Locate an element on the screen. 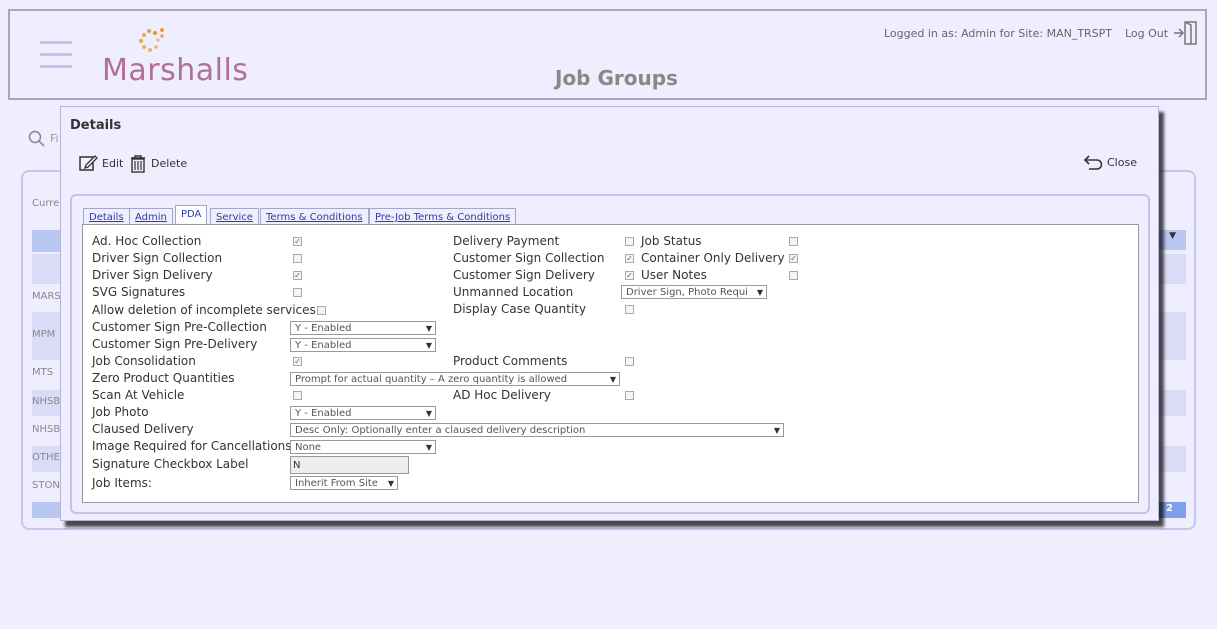  signature-checkbox-label-input is located at coordinates (349, 465).